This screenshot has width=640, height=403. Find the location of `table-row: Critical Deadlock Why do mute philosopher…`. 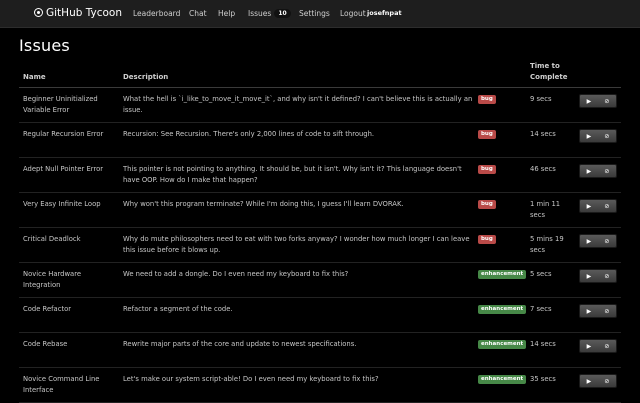

table-row: Critical Deadlock Why do mute philosopher… is located at coordinates (320, 245).